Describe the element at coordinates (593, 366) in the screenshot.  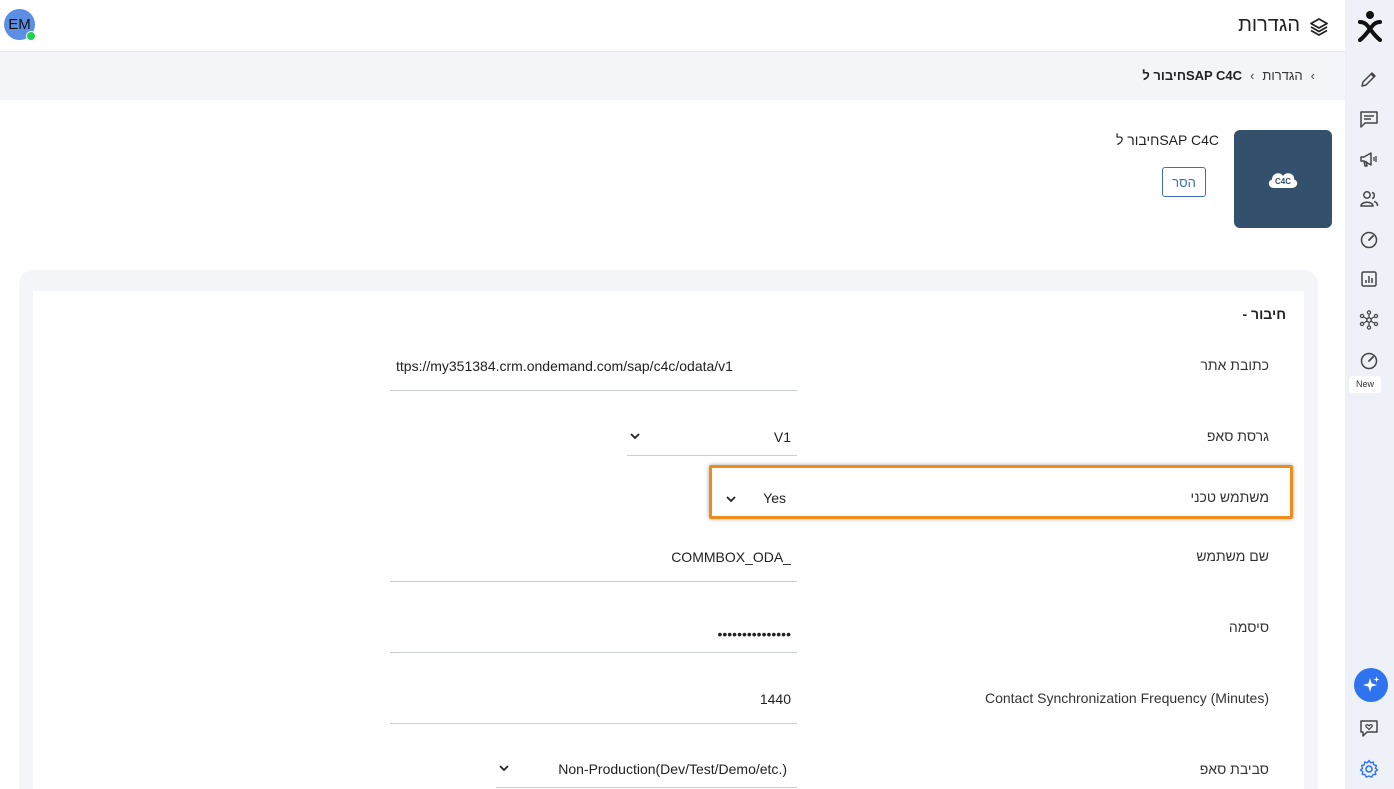
I see `url-input` at that location.